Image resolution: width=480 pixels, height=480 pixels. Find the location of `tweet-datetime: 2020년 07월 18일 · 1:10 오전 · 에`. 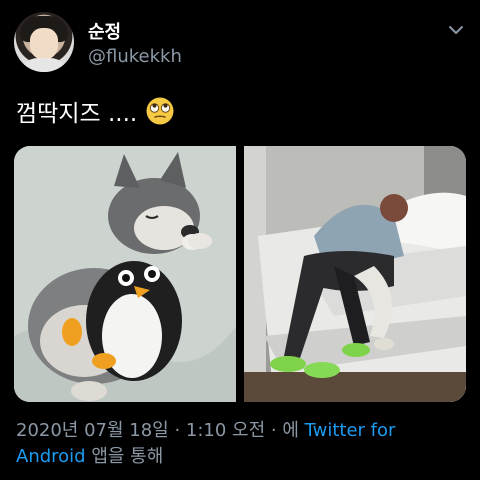

tweet-datetime: 2020년 07월 18일 · 1:10 오전 · 에 is located at coordinates (160, 430).